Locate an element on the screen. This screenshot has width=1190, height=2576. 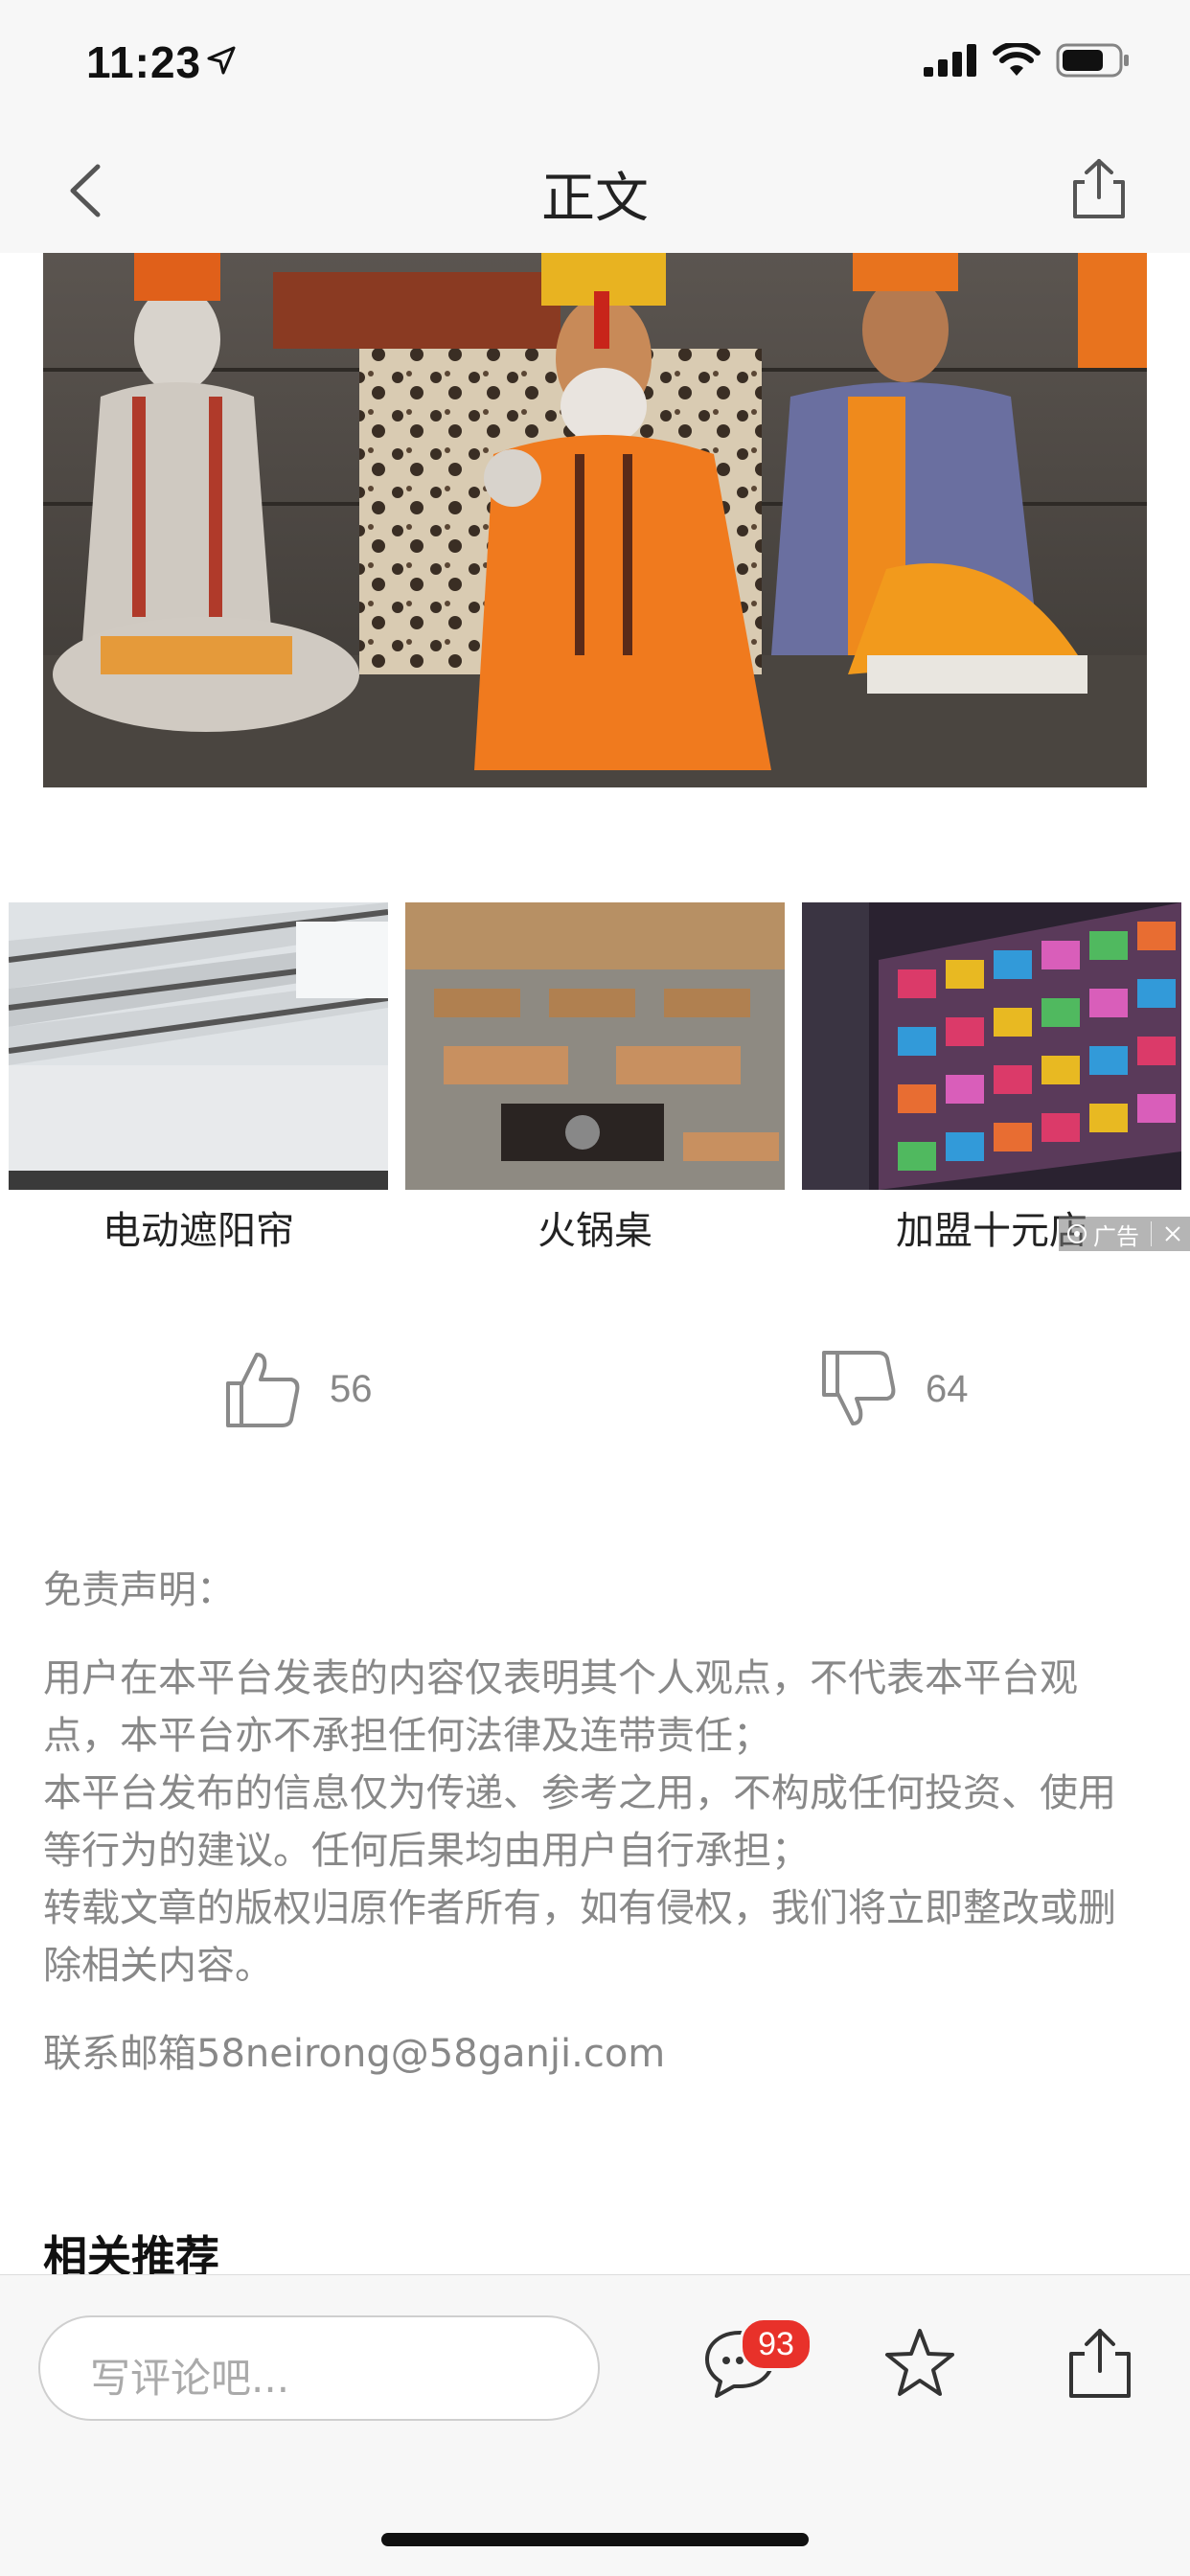
ad-carousel: 电动遮阳帘 火锅桌 加盟十元店 广告 is located at coordinates (595, 1078).